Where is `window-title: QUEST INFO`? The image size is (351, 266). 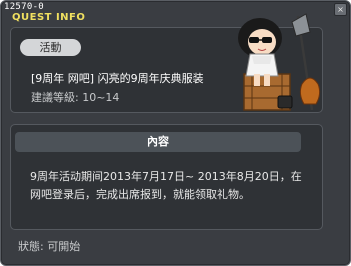
window-title: QUEST INFO is located at coordinates (49, 17).